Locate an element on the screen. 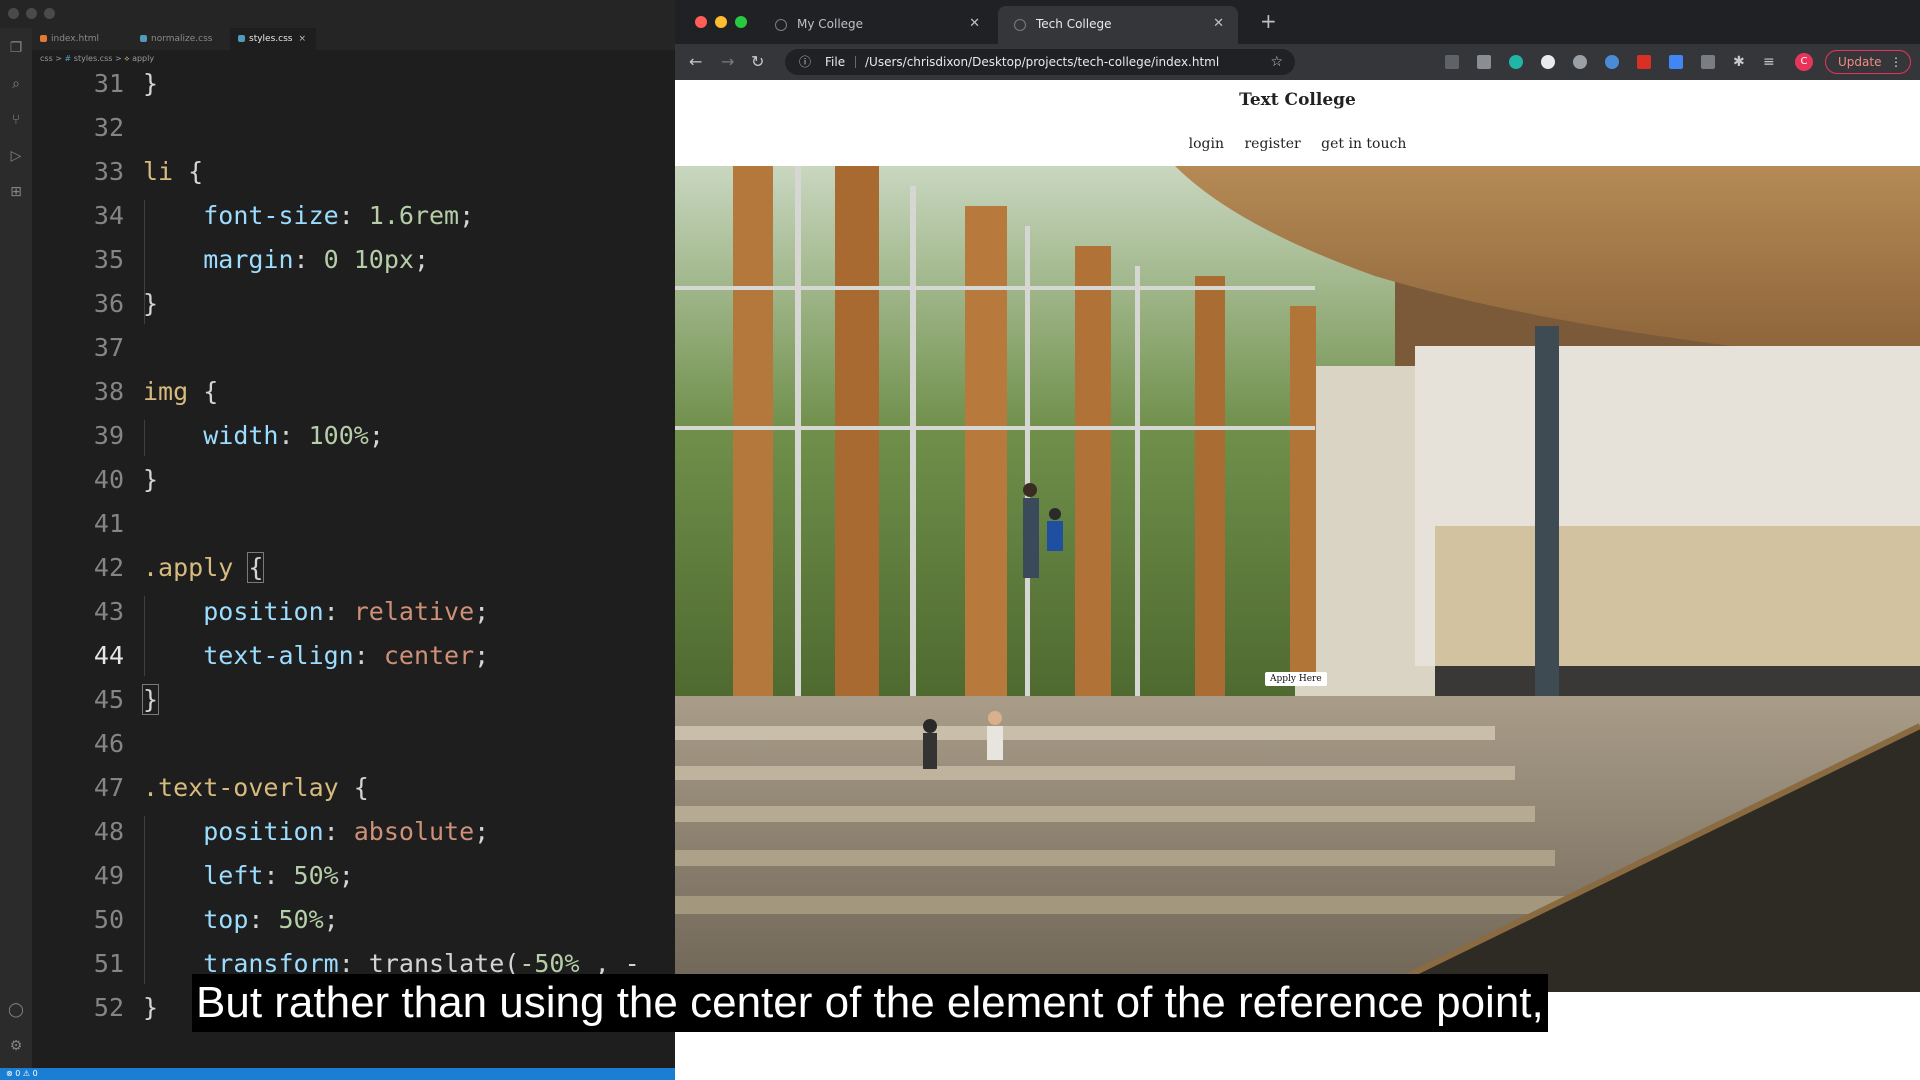 The image size is (1920, 1080). blue-extension-icon is located at coordinates (1676, 62).